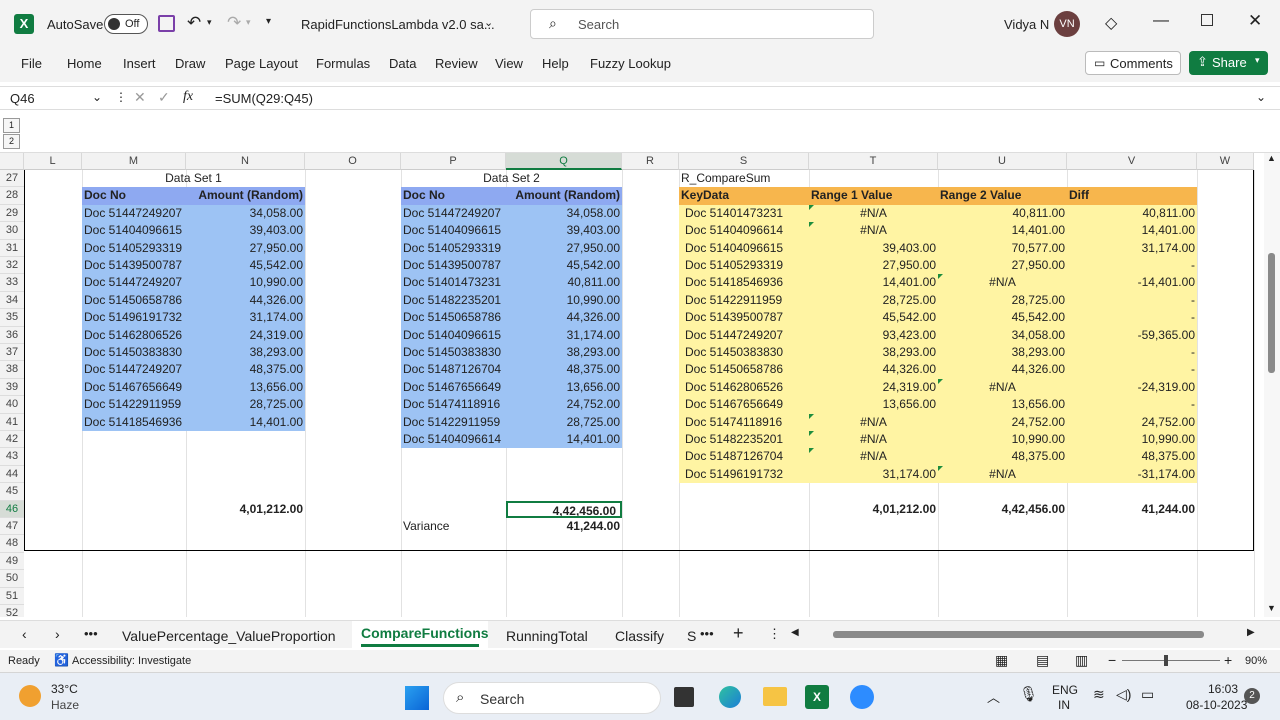 The width and height of the screenshot is (1280, 720). What do you see at coordinates (453, 369) in the screenshot?
I see `set2-docno: Doc 51487126704` at bounding box center [453, 369].